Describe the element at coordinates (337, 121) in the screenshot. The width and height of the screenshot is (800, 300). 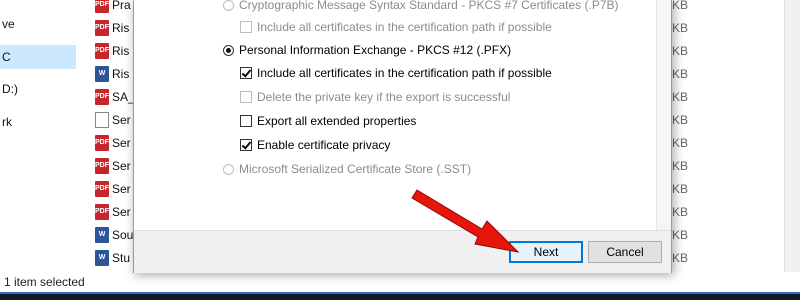
I see `export-props-label: Export all extended properties` at that location.